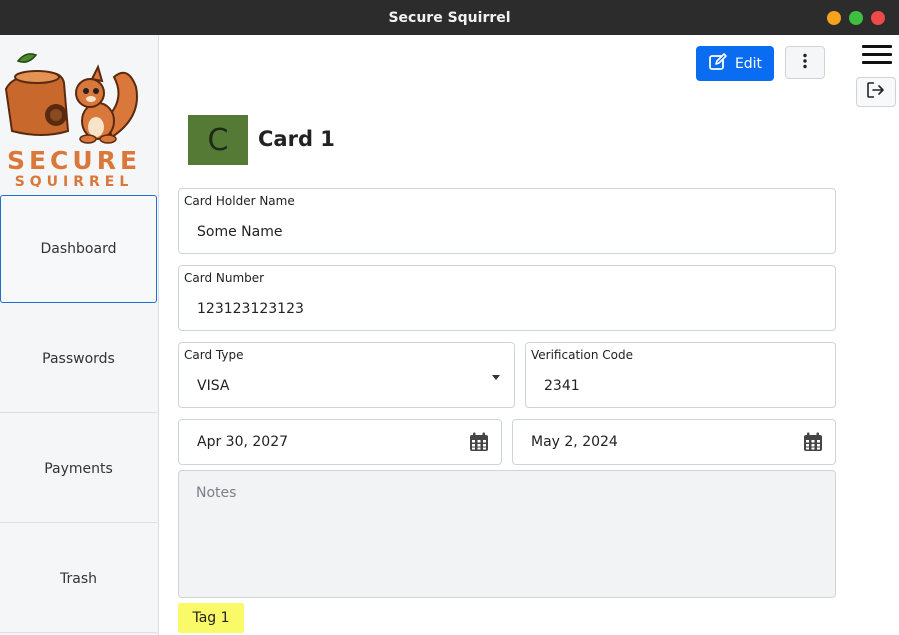 This screenshot has height=635, width=899. I want to click on tag-label: Tag 1, so click(211, 618).